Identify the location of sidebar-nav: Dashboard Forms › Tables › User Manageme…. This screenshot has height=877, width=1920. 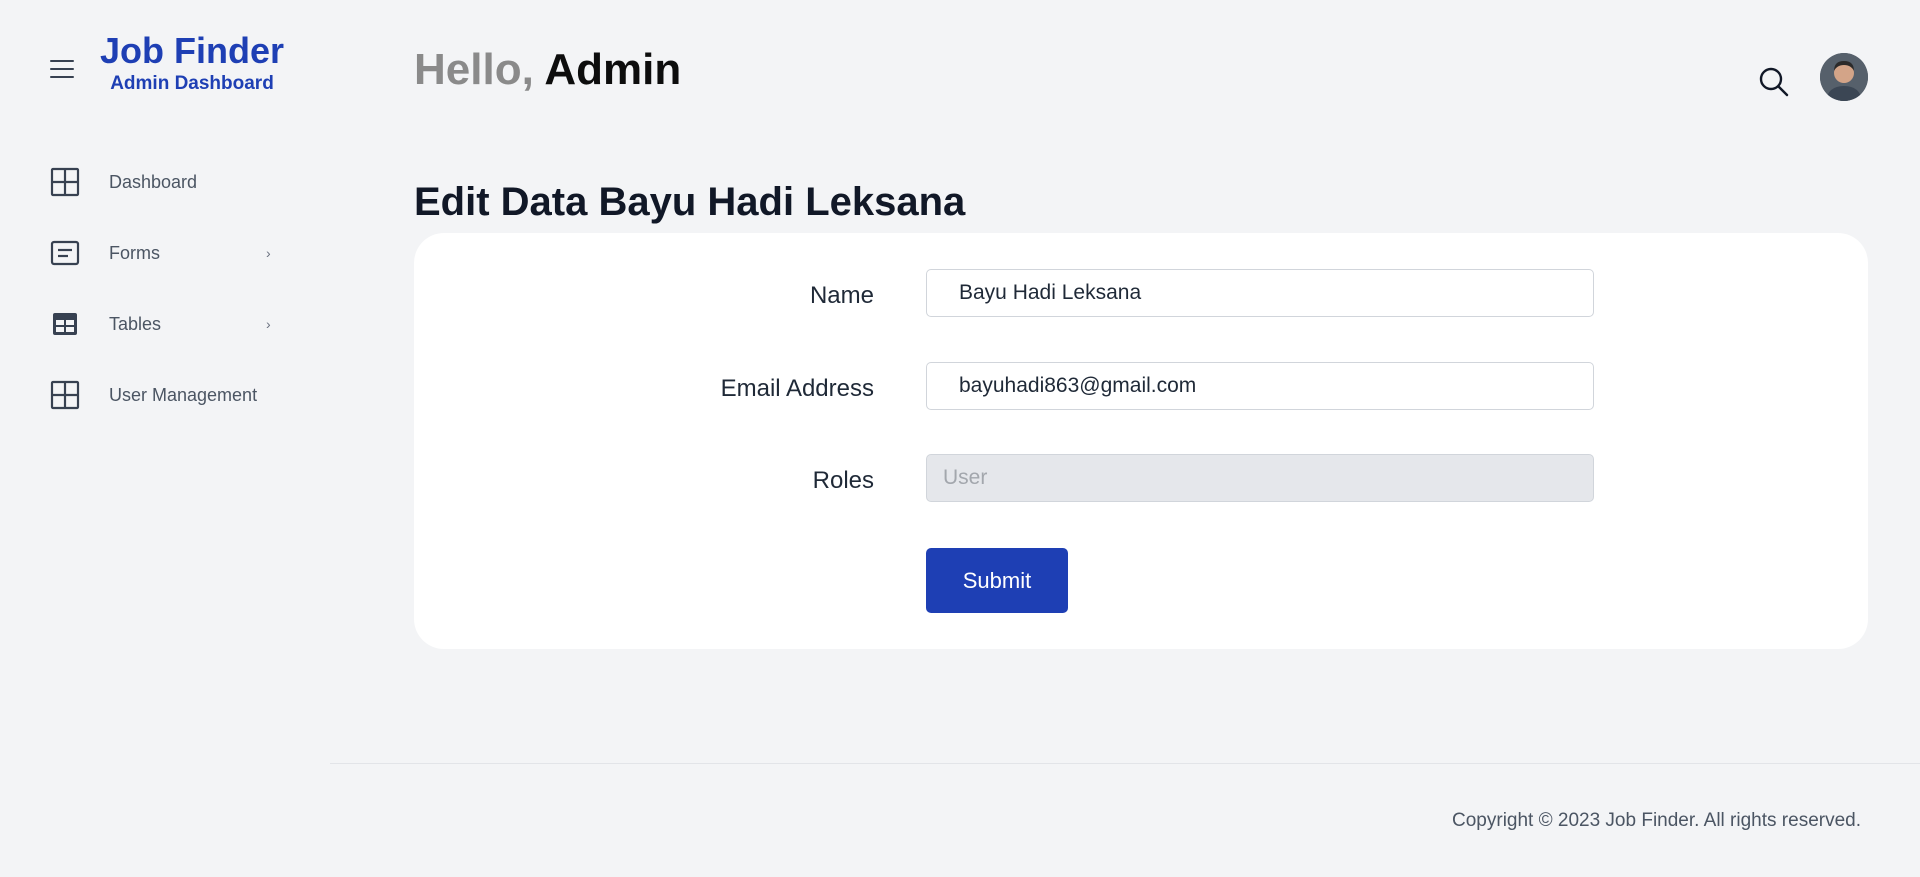
(165, 306).